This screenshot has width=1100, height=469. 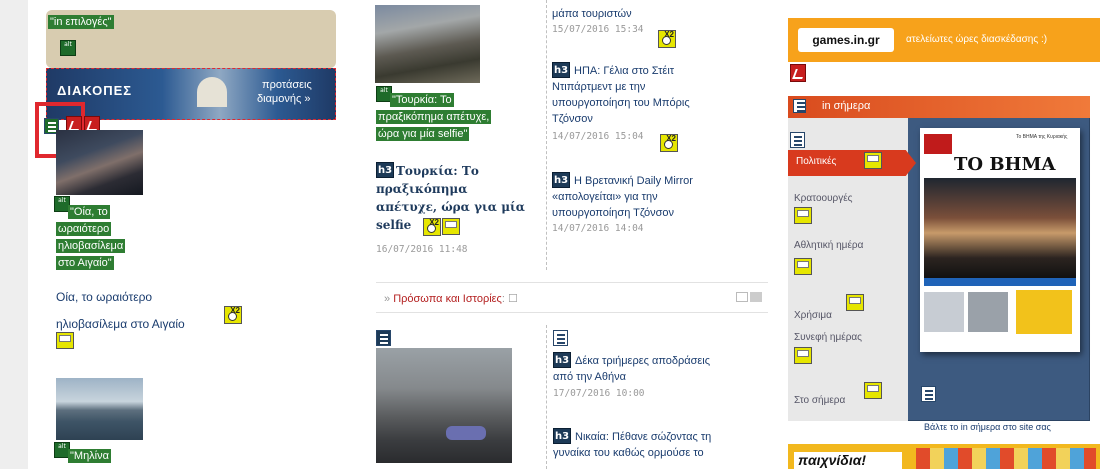 What do you see at coordinates (99, 162) in the screenshot?
I see `oia-photo` at bounding box center [99, 162].